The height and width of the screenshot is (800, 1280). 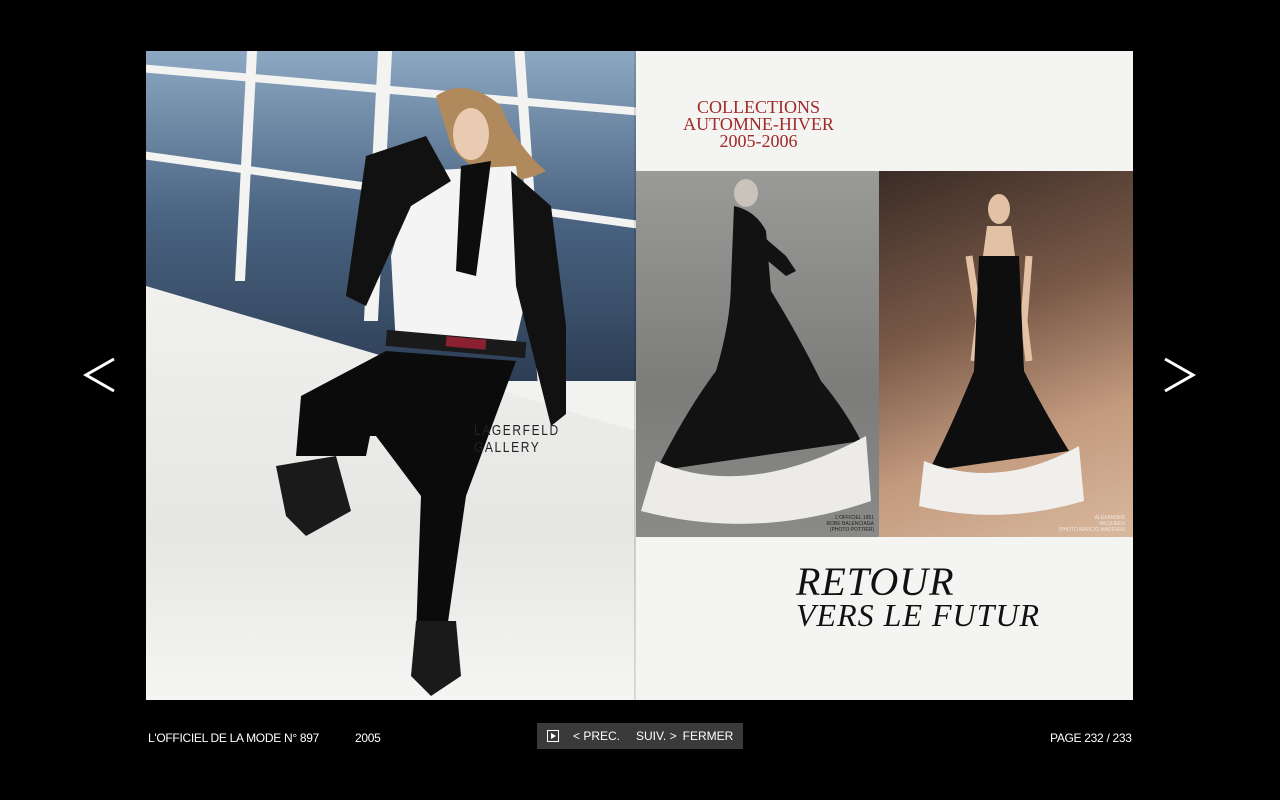 I want to click on chevron-left-icon, so click(x=98, y=375).